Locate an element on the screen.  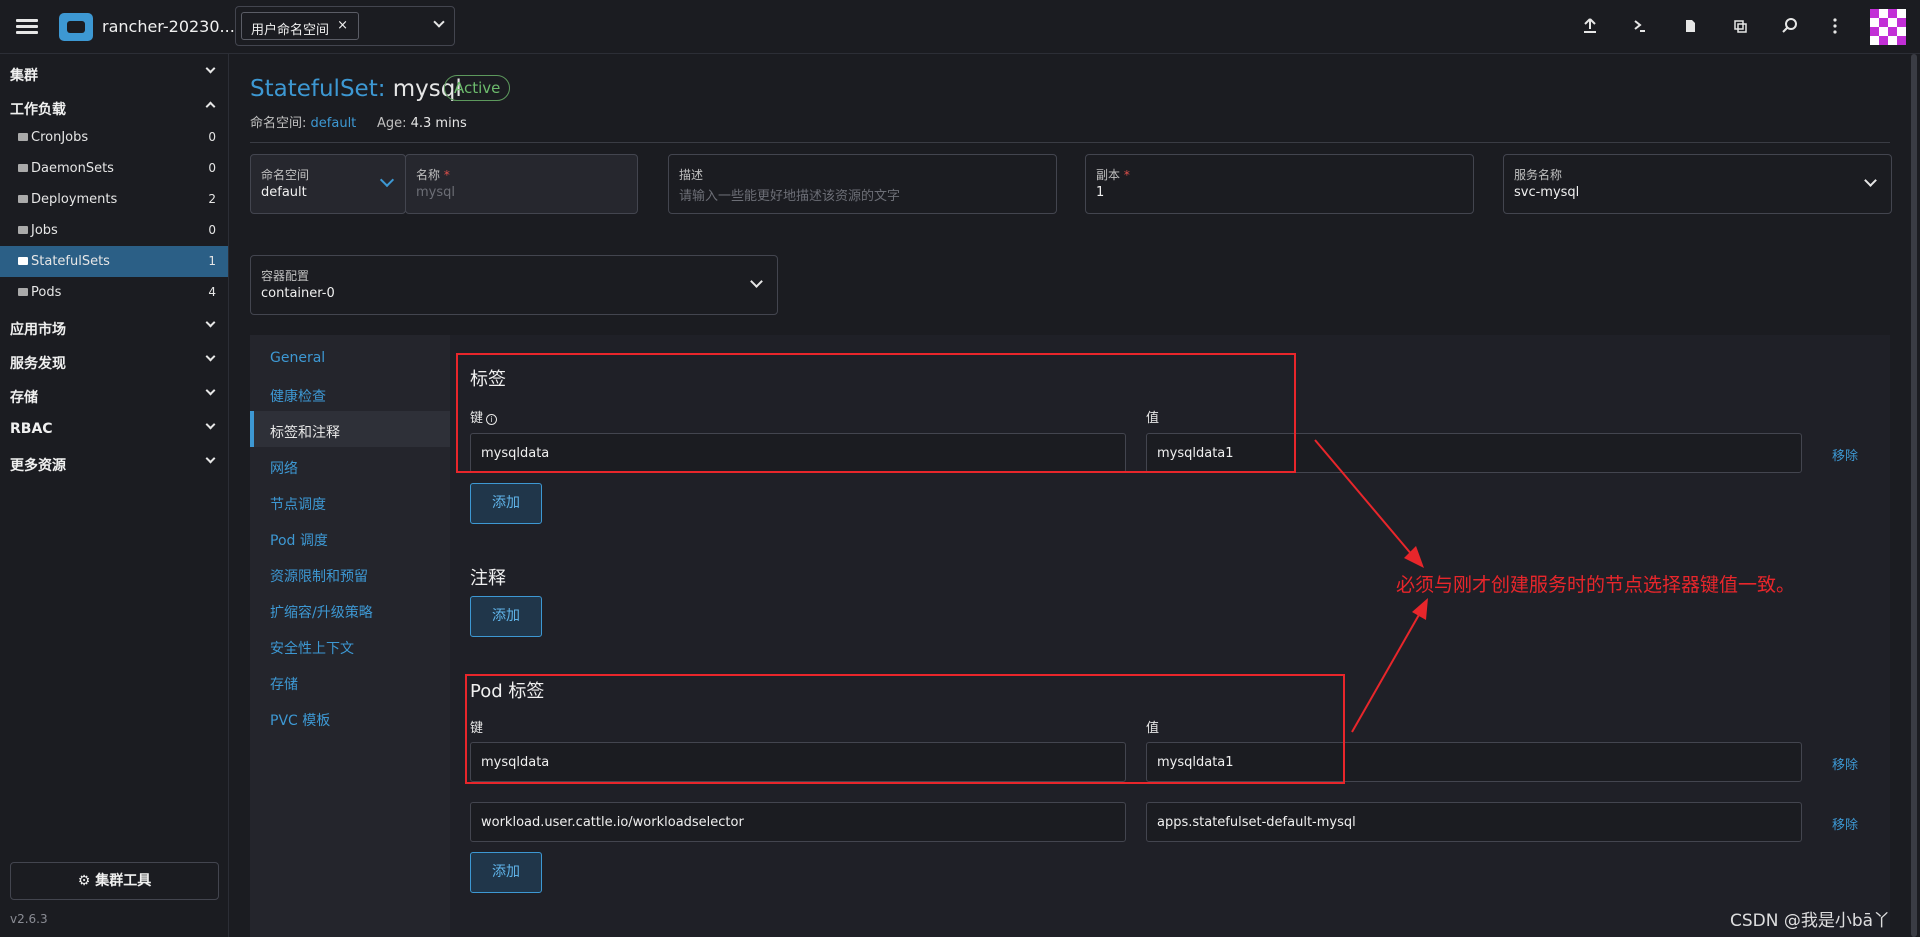
sidebar-item-statefulsets: StatefulSets 1 is located at coordinates (114, 261).